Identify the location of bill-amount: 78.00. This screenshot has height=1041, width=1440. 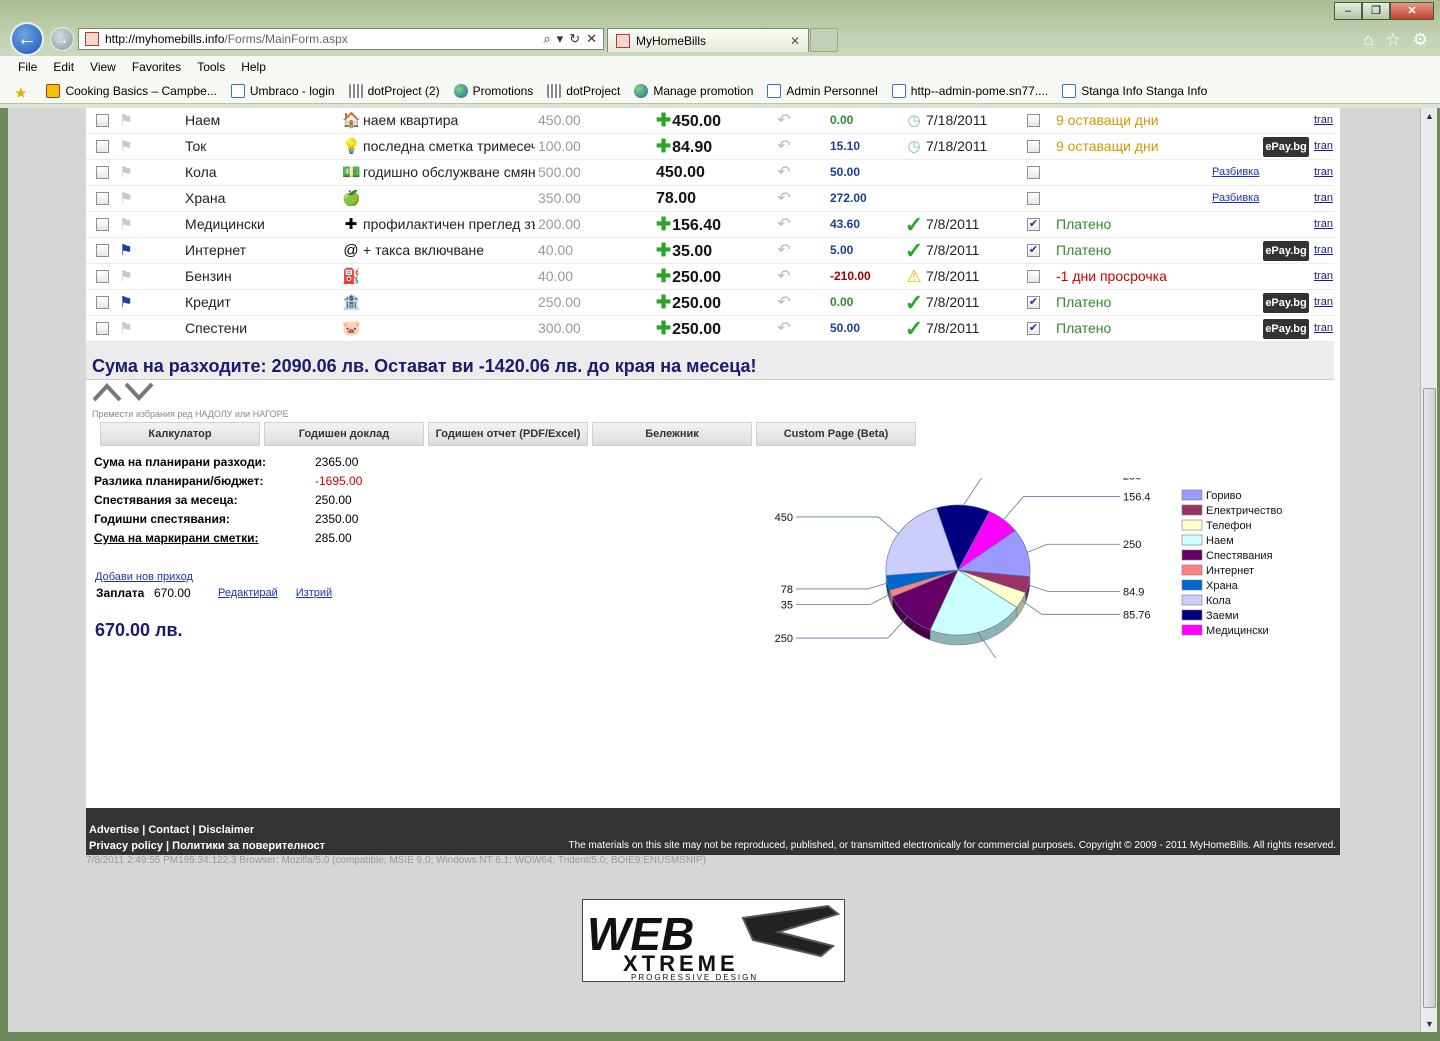
(706, 198).